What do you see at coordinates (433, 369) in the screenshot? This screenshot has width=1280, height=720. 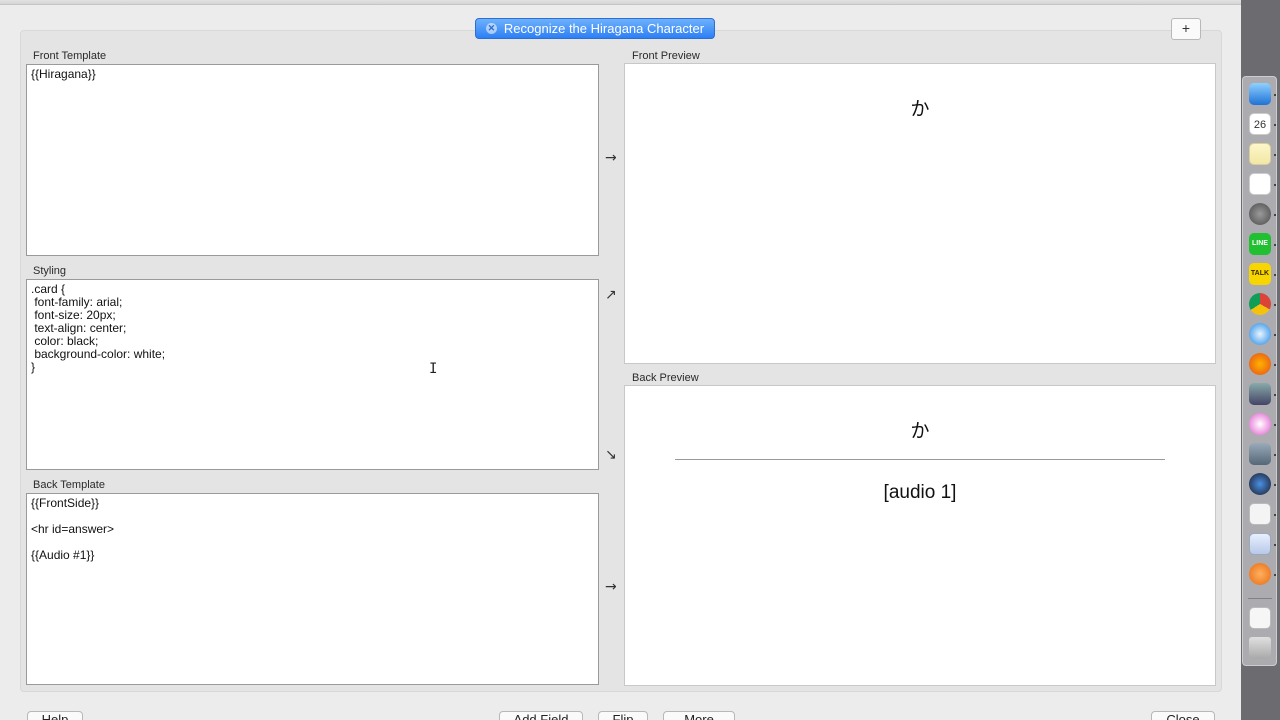 I see `text-cursor-icon: I` at bounding box center [433, 369].